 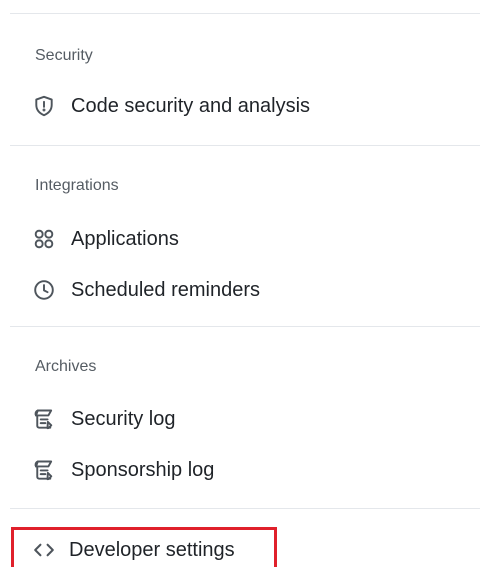 I want to click on sidebar-item-security-log: Security log, so click(x=104, y=419).